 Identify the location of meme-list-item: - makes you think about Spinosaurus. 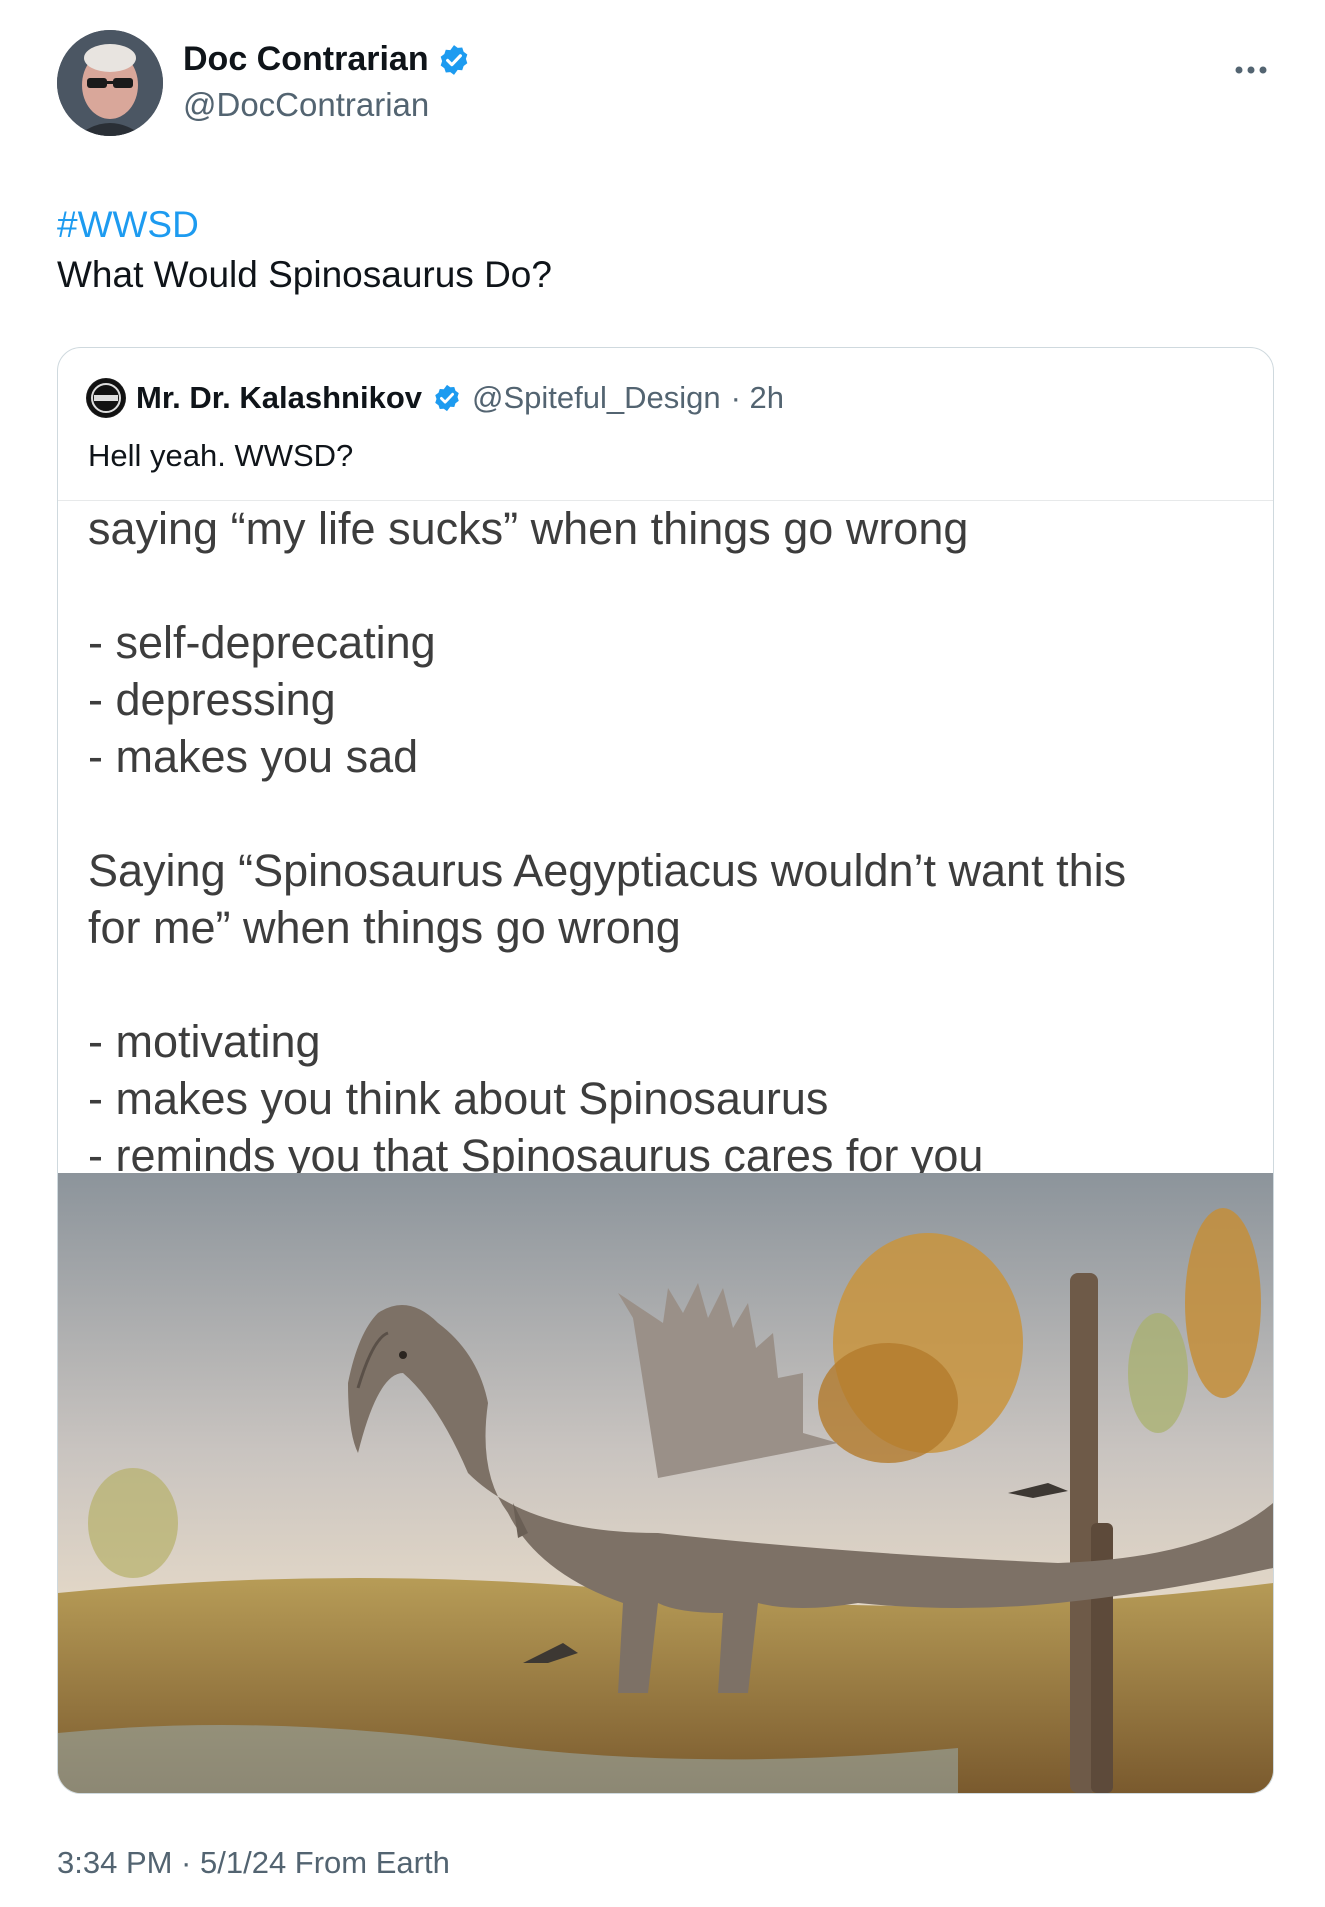
(458, 1098).